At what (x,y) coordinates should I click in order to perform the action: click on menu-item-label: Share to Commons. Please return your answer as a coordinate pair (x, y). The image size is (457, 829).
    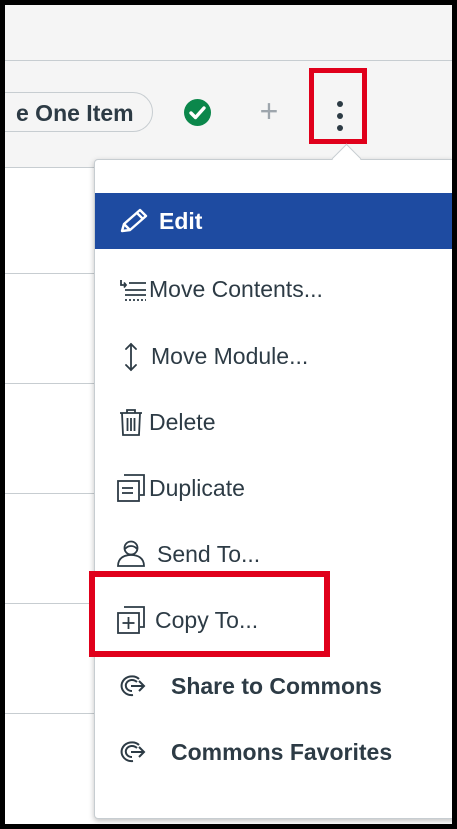
    Looking at the image, I should click on (276, 685).